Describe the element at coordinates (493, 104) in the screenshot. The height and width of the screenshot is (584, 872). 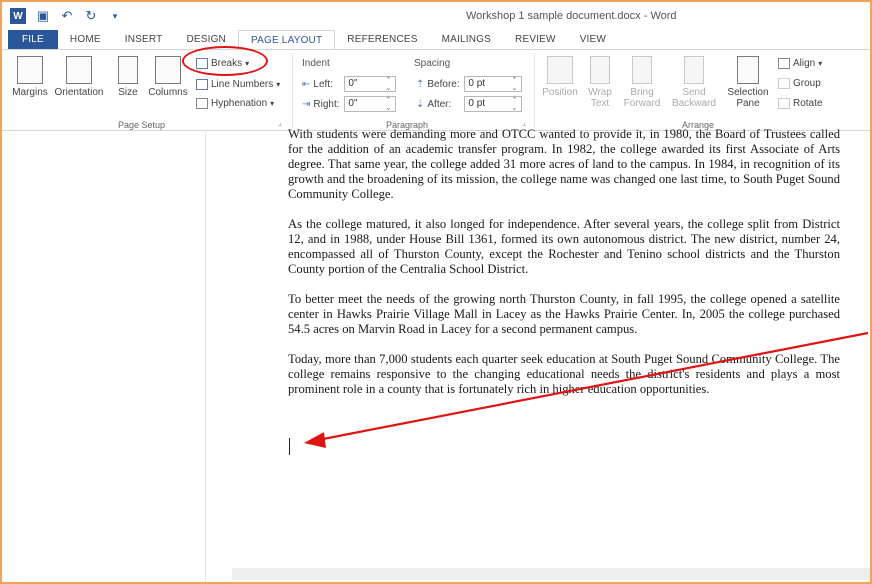
I see `spacing-after-input: 0 pt` at that location.